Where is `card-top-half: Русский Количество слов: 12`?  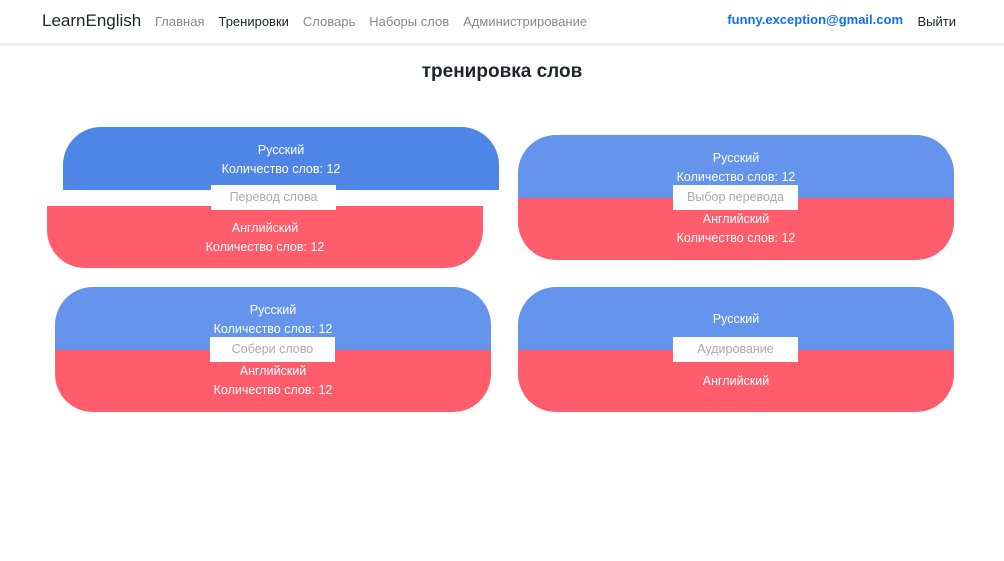
card-top-half: Русский Количество слов: 12 is located at coordinates (281, 158).